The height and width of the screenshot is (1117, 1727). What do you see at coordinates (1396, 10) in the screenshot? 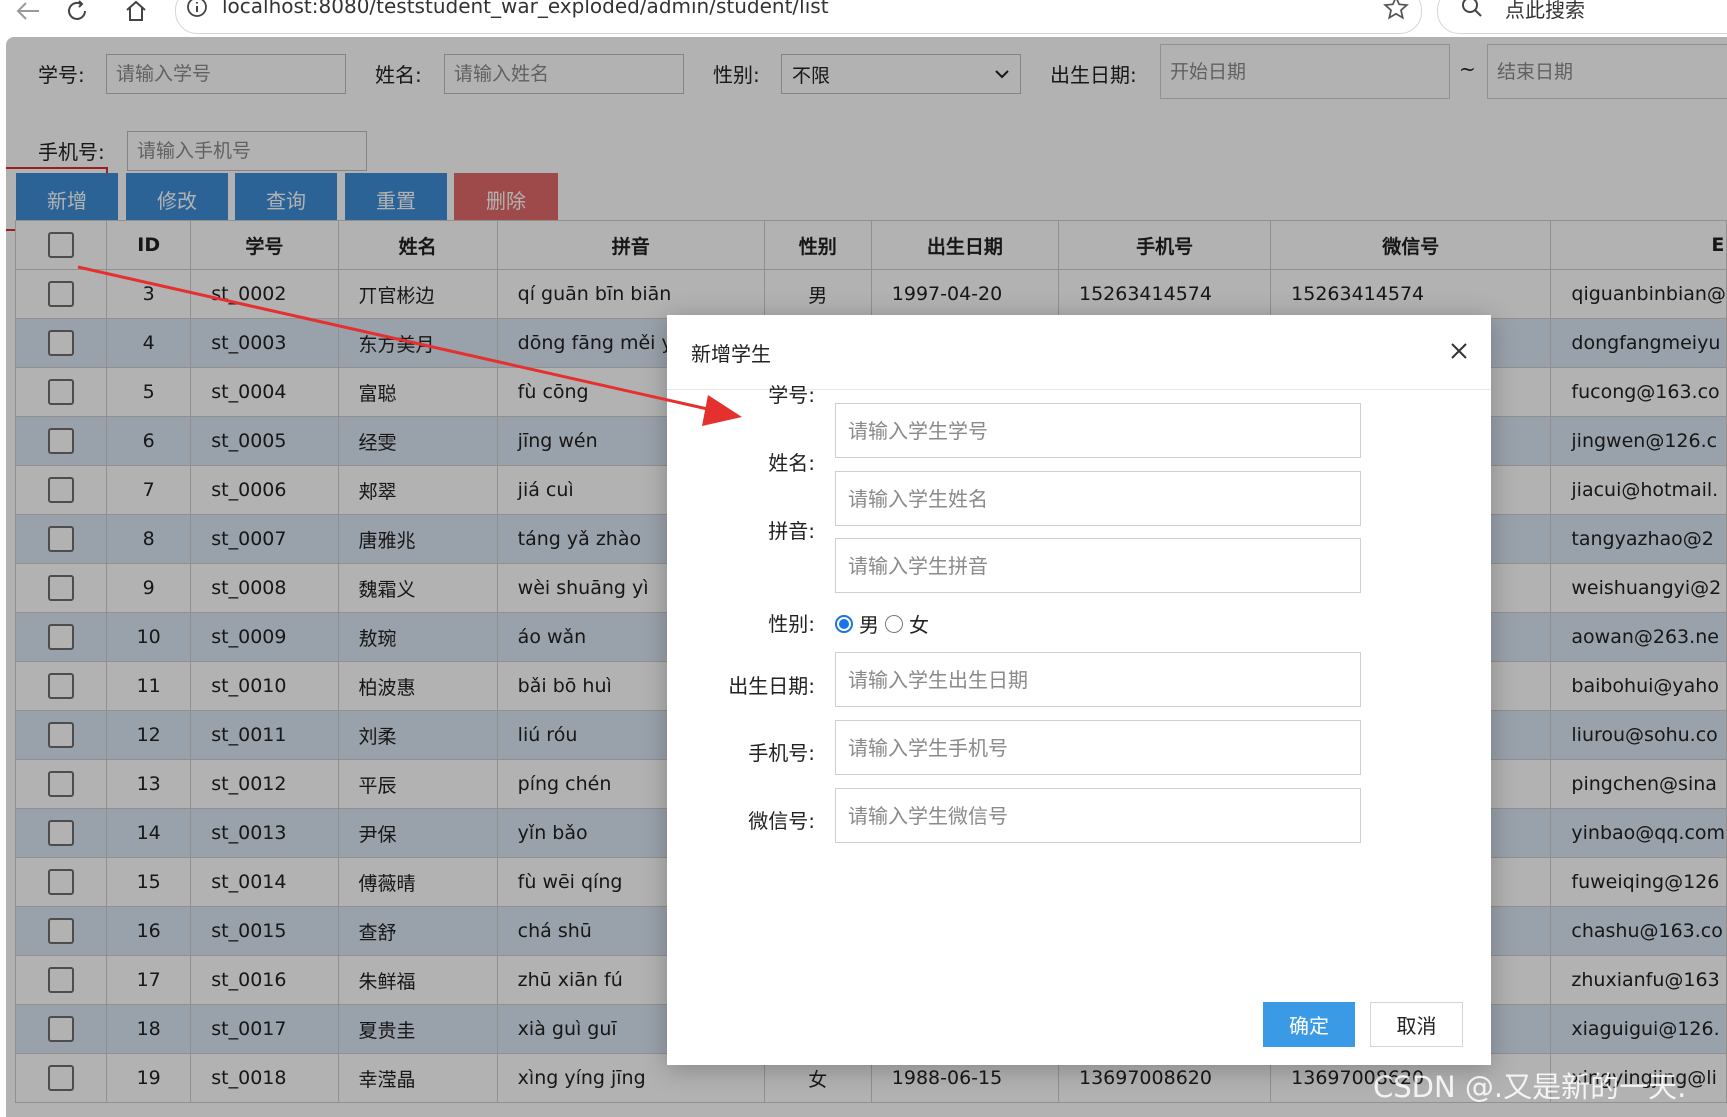
I see `bookmark-star-icon` at bounding box center [1396, 10].